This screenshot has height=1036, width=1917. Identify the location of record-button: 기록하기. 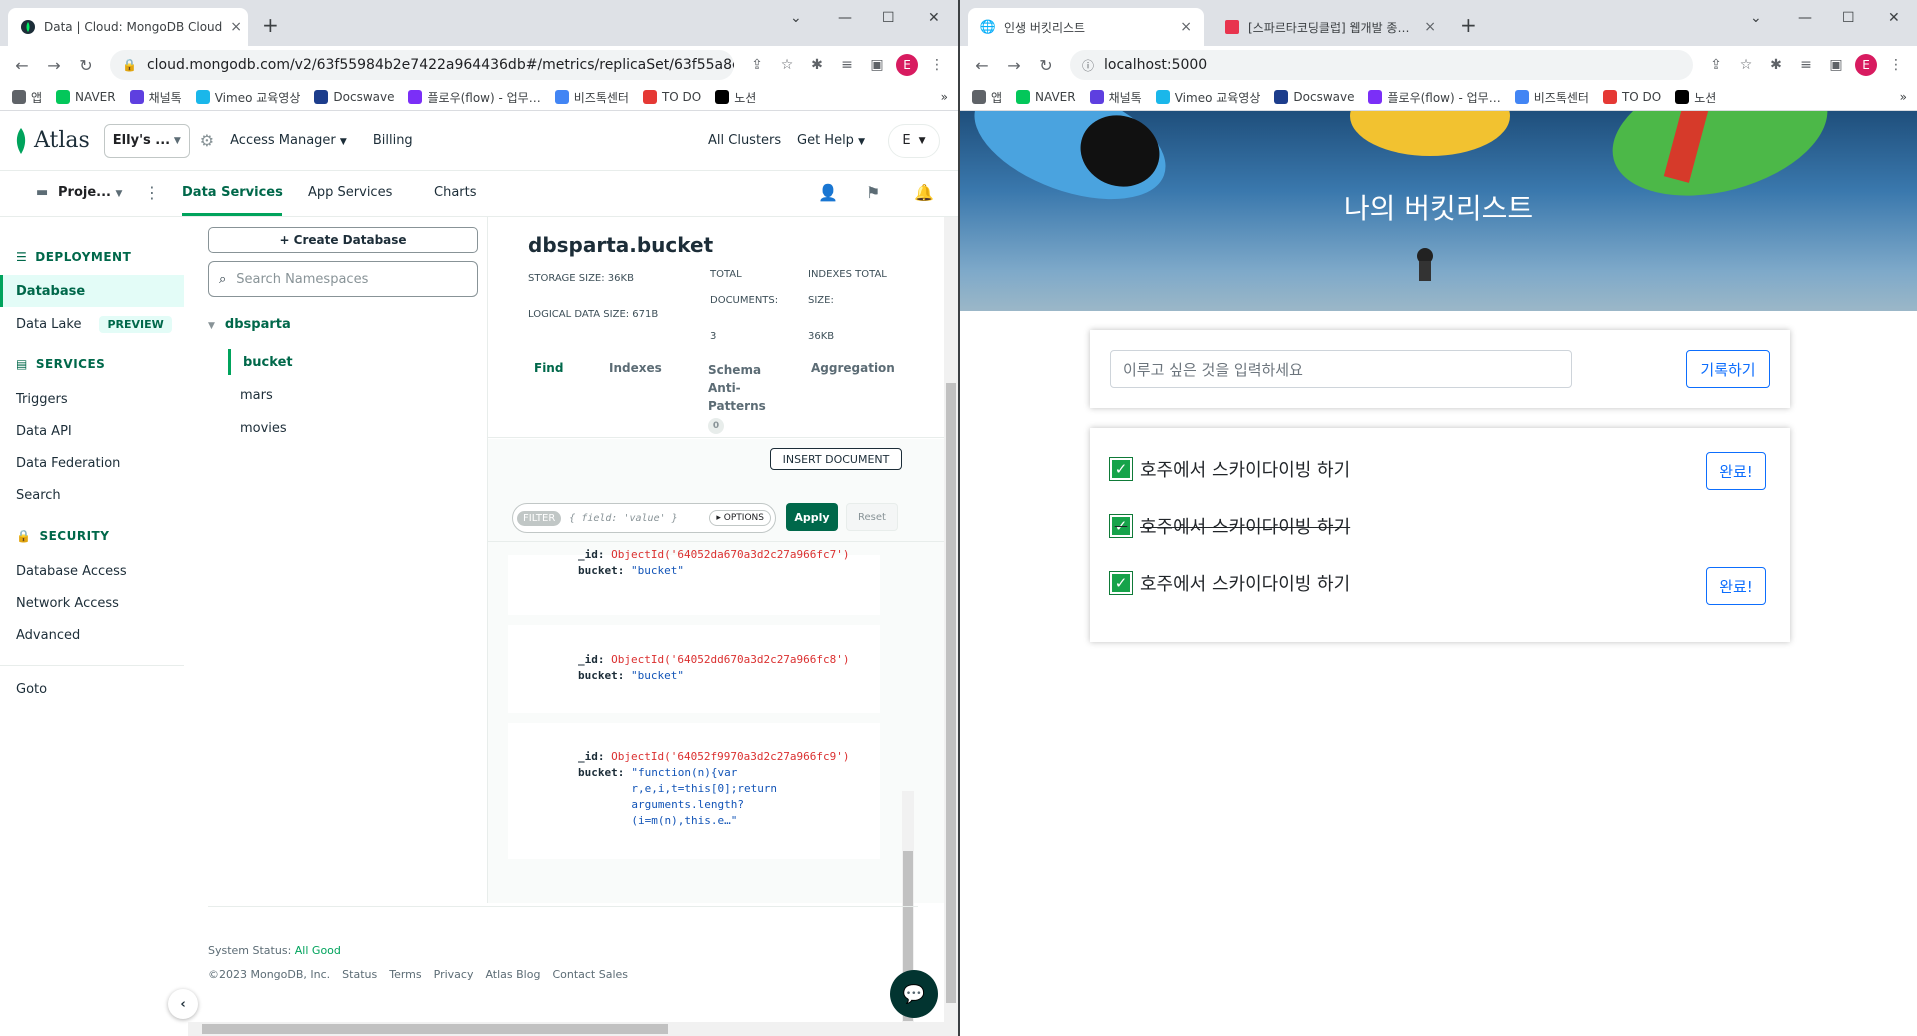
(1728, 369).